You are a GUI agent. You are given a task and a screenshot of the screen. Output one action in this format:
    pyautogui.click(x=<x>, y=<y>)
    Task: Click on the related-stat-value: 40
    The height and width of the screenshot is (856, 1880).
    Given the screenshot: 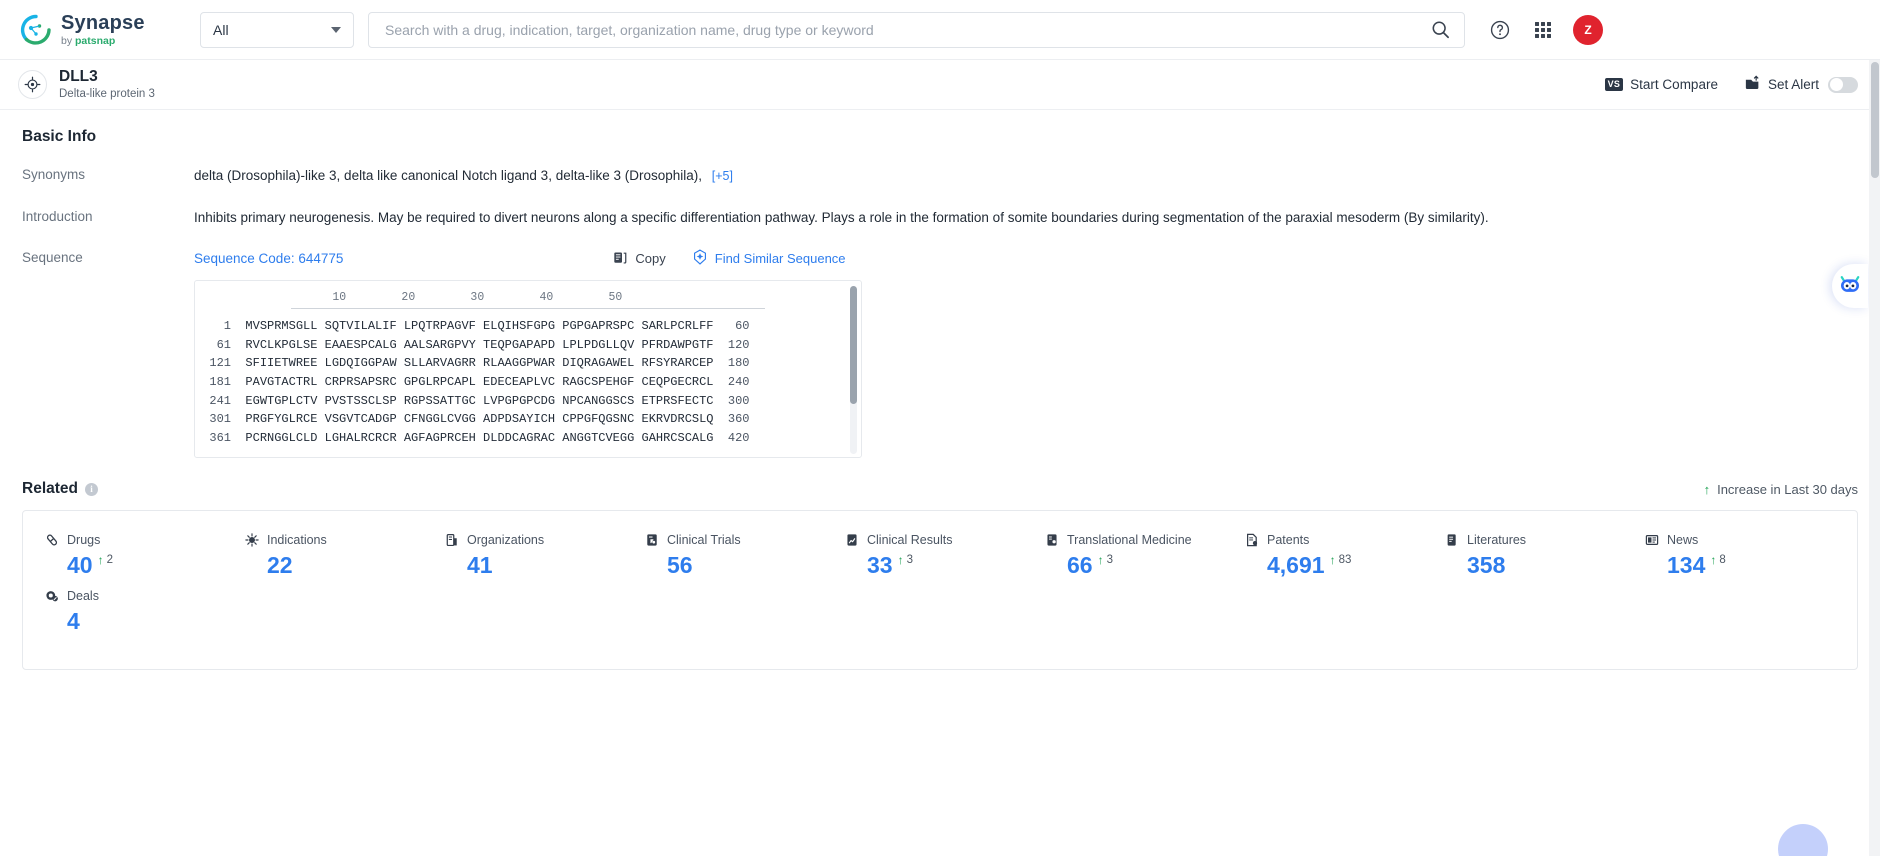 What is the action you would take?
    pyautogui.click(x=80, y=565)
    